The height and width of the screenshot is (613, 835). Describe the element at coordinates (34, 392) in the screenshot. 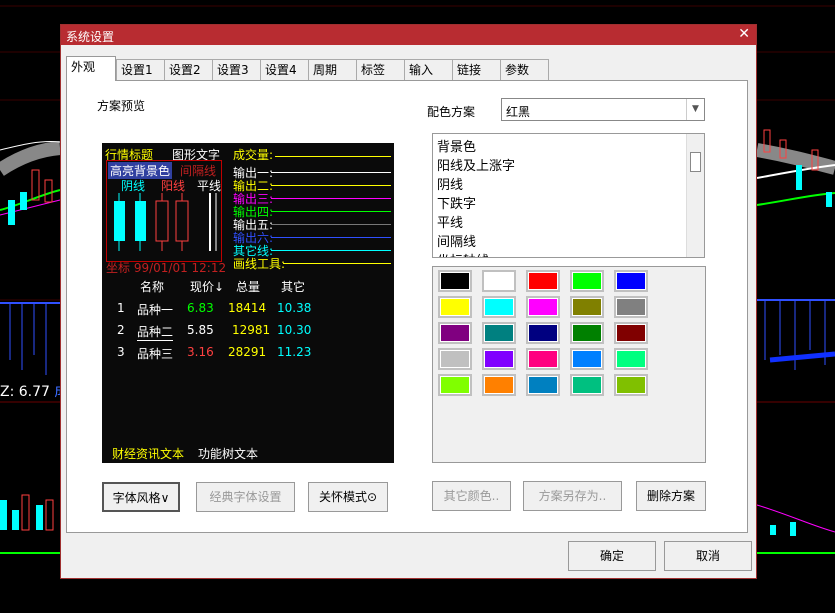

I see `indicator-readout: Z: 6.77 成` at that location.